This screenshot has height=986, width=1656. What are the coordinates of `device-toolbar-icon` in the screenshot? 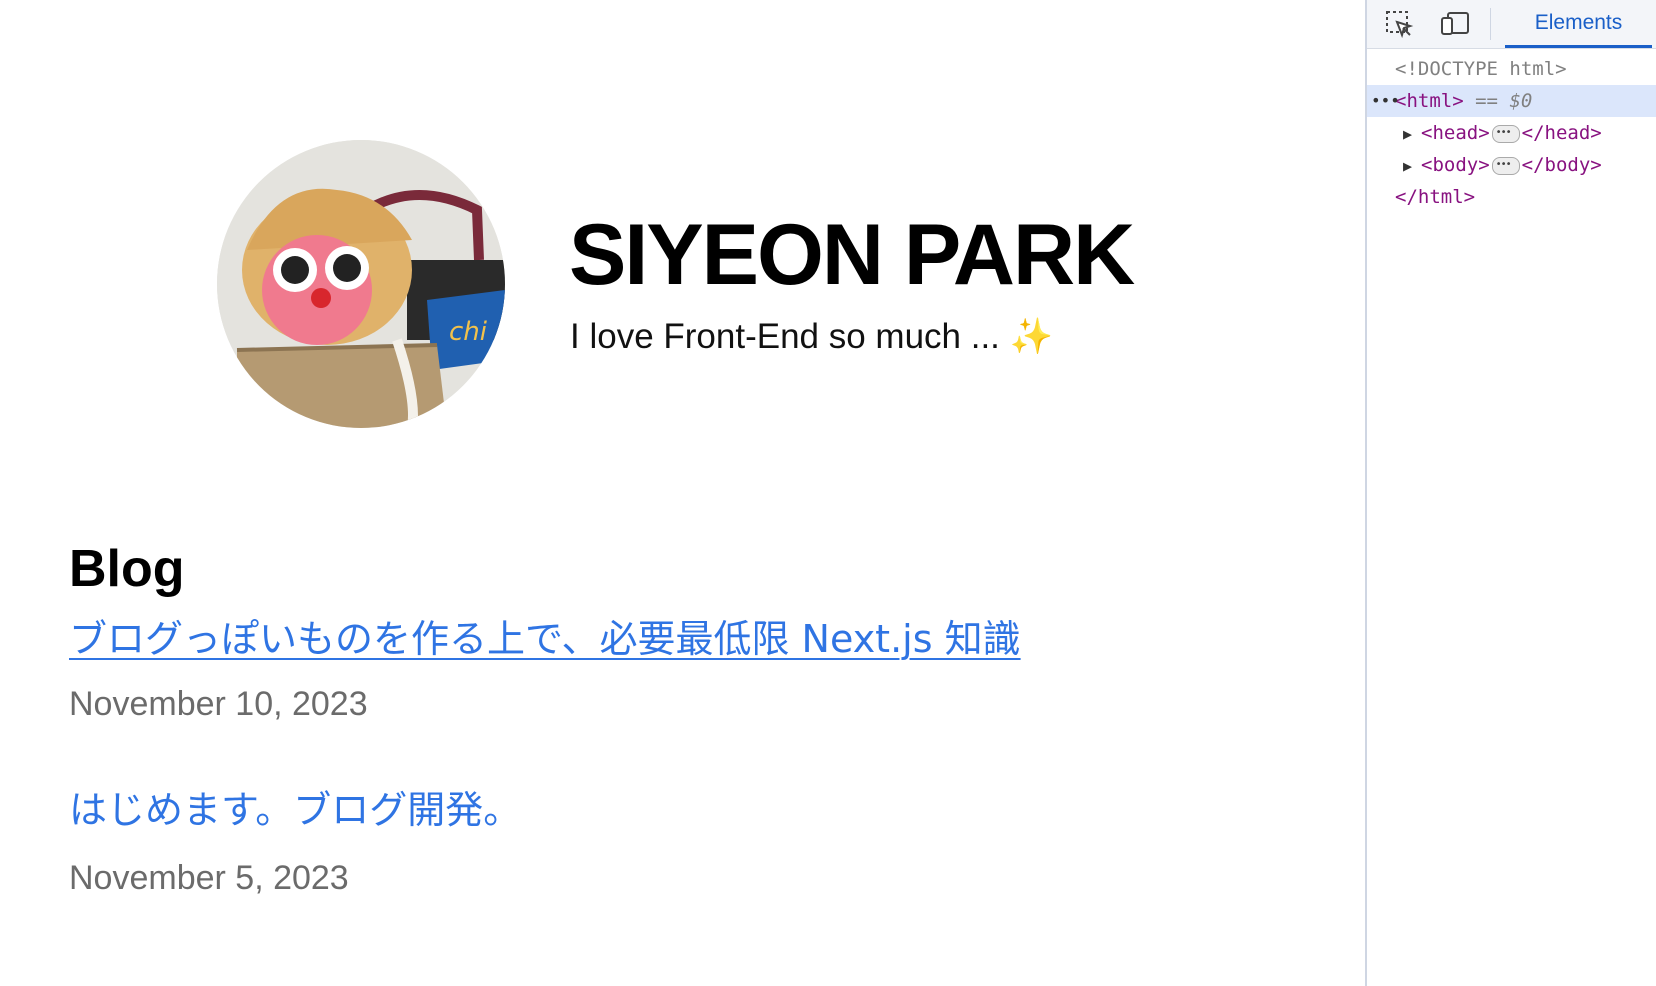 It's located at (1455, 24).